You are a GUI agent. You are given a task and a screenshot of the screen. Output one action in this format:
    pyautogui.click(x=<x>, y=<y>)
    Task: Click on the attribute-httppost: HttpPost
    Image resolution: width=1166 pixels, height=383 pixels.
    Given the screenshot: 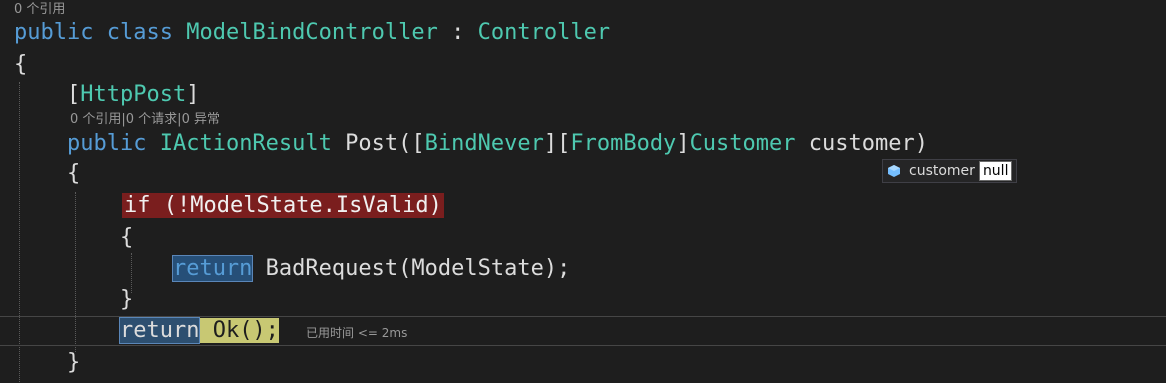 What is the action you would take?
    pyautogui.click(x=133, y=94)
    